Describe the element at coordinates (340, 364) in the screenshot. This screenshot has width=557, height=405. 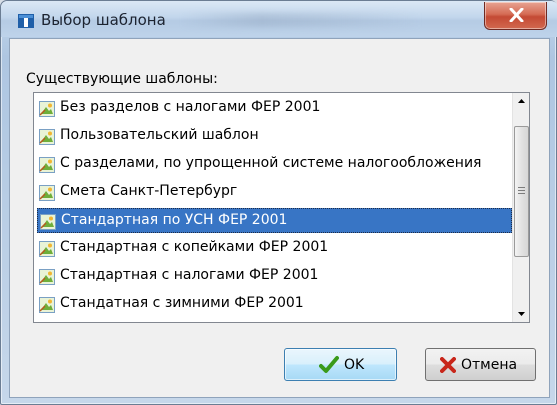
I see `ok-button: OK` at that location.